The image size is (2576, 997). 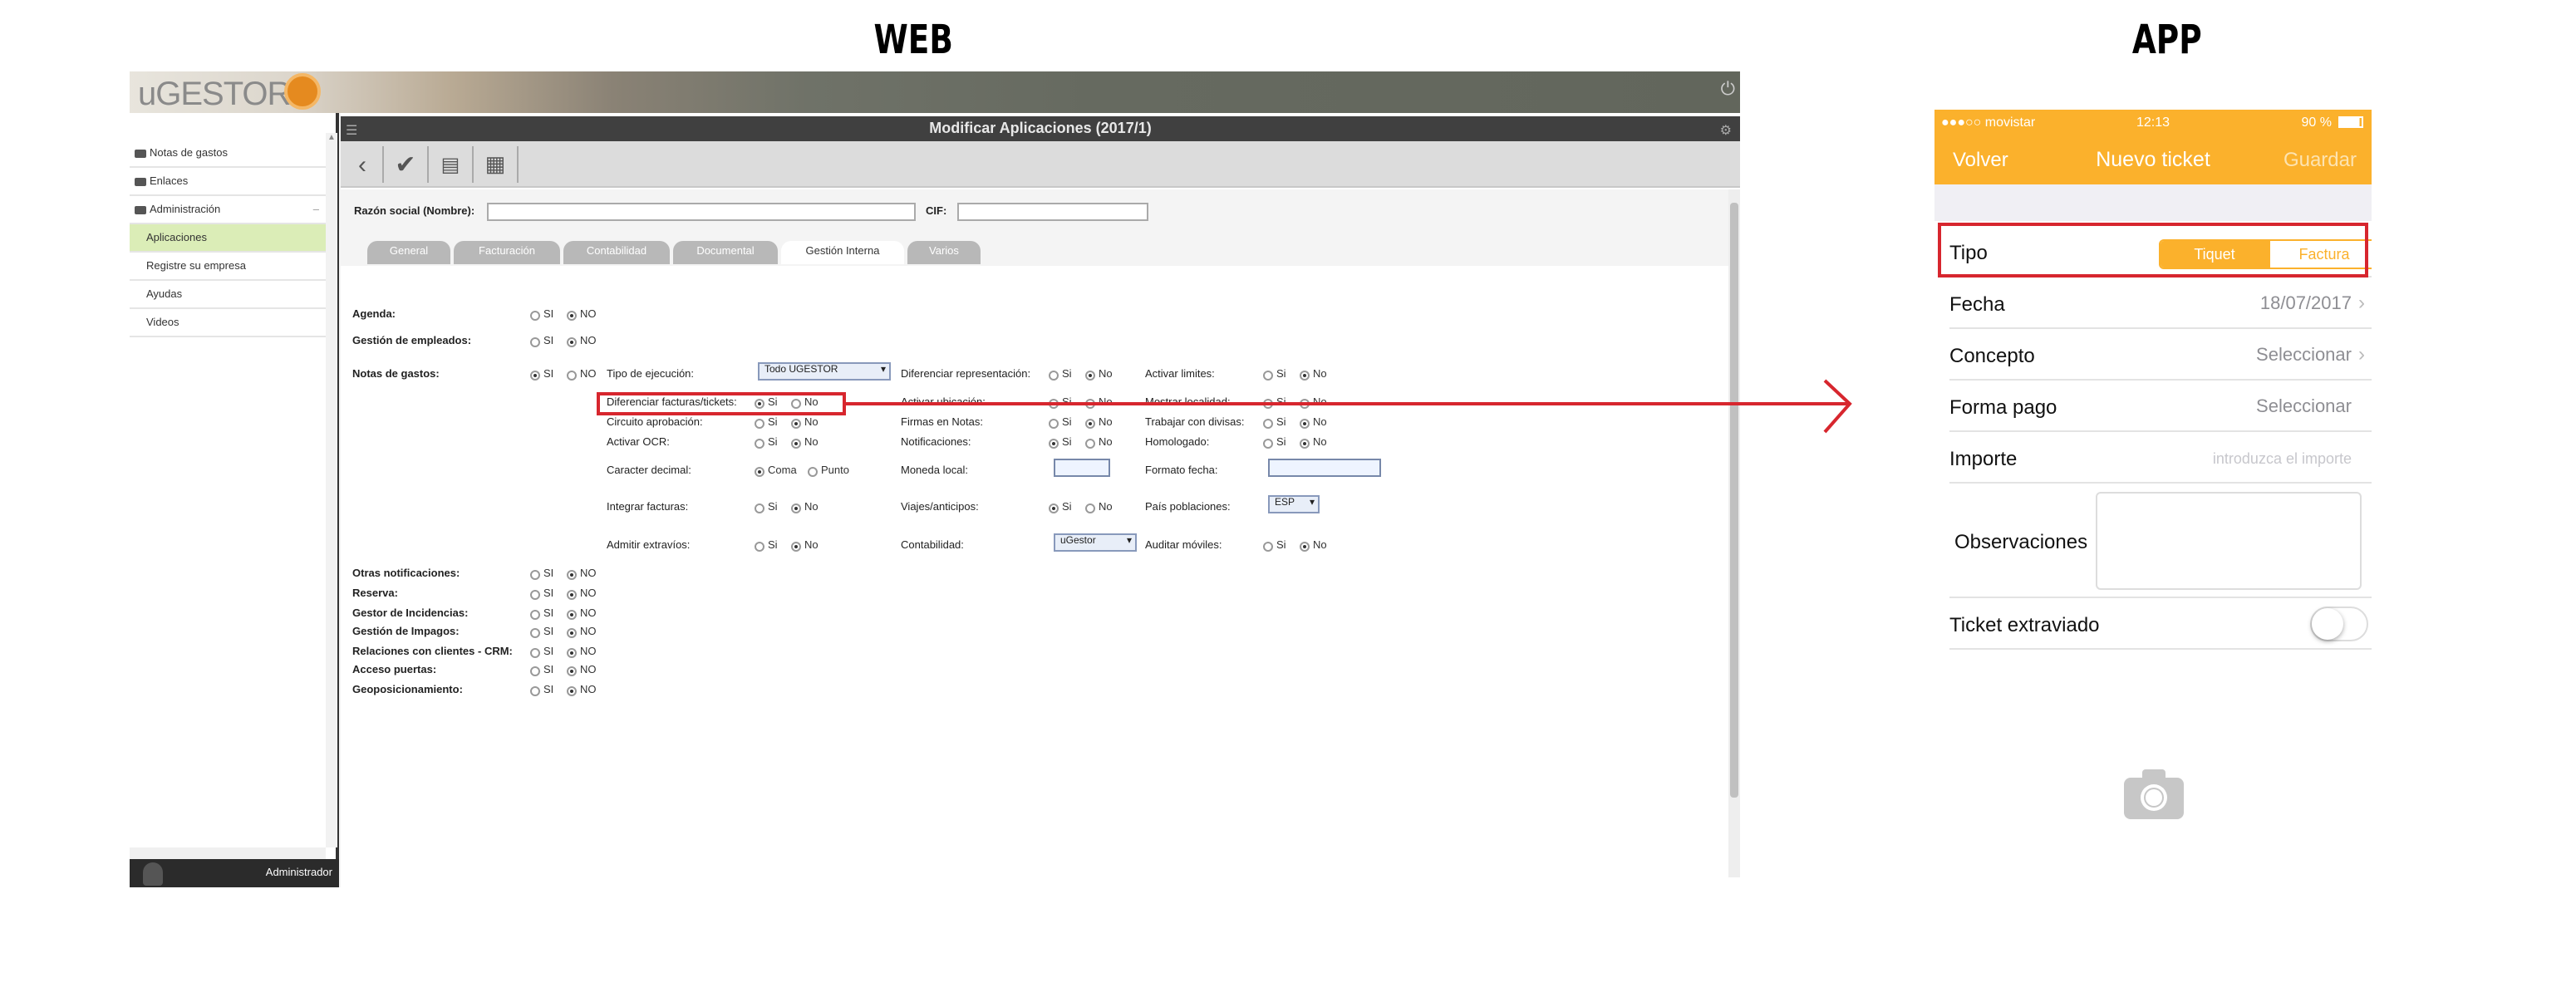 What do you see at coordinates (2304, 356) in the screenshot?
I see `concepto-value: Seleccionar` at bounding box center [2304, 356].